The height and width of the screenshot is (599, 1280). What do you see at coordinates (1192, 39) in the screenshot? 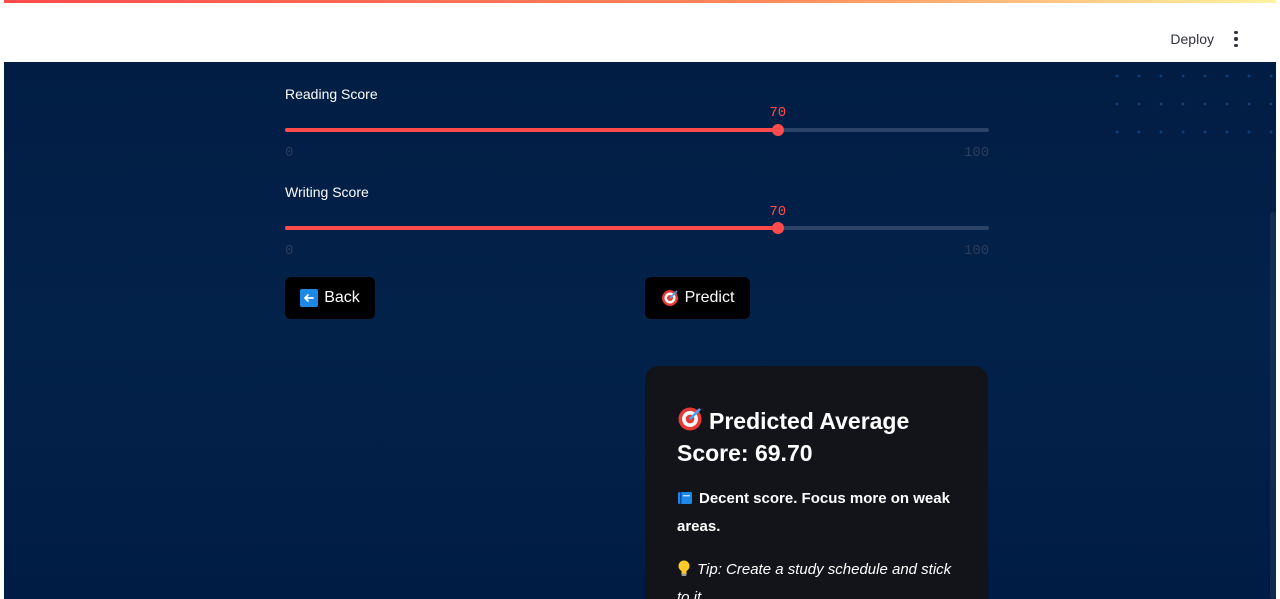
I see `deploy-button: Deploy` at bounding box center [1192, 39].